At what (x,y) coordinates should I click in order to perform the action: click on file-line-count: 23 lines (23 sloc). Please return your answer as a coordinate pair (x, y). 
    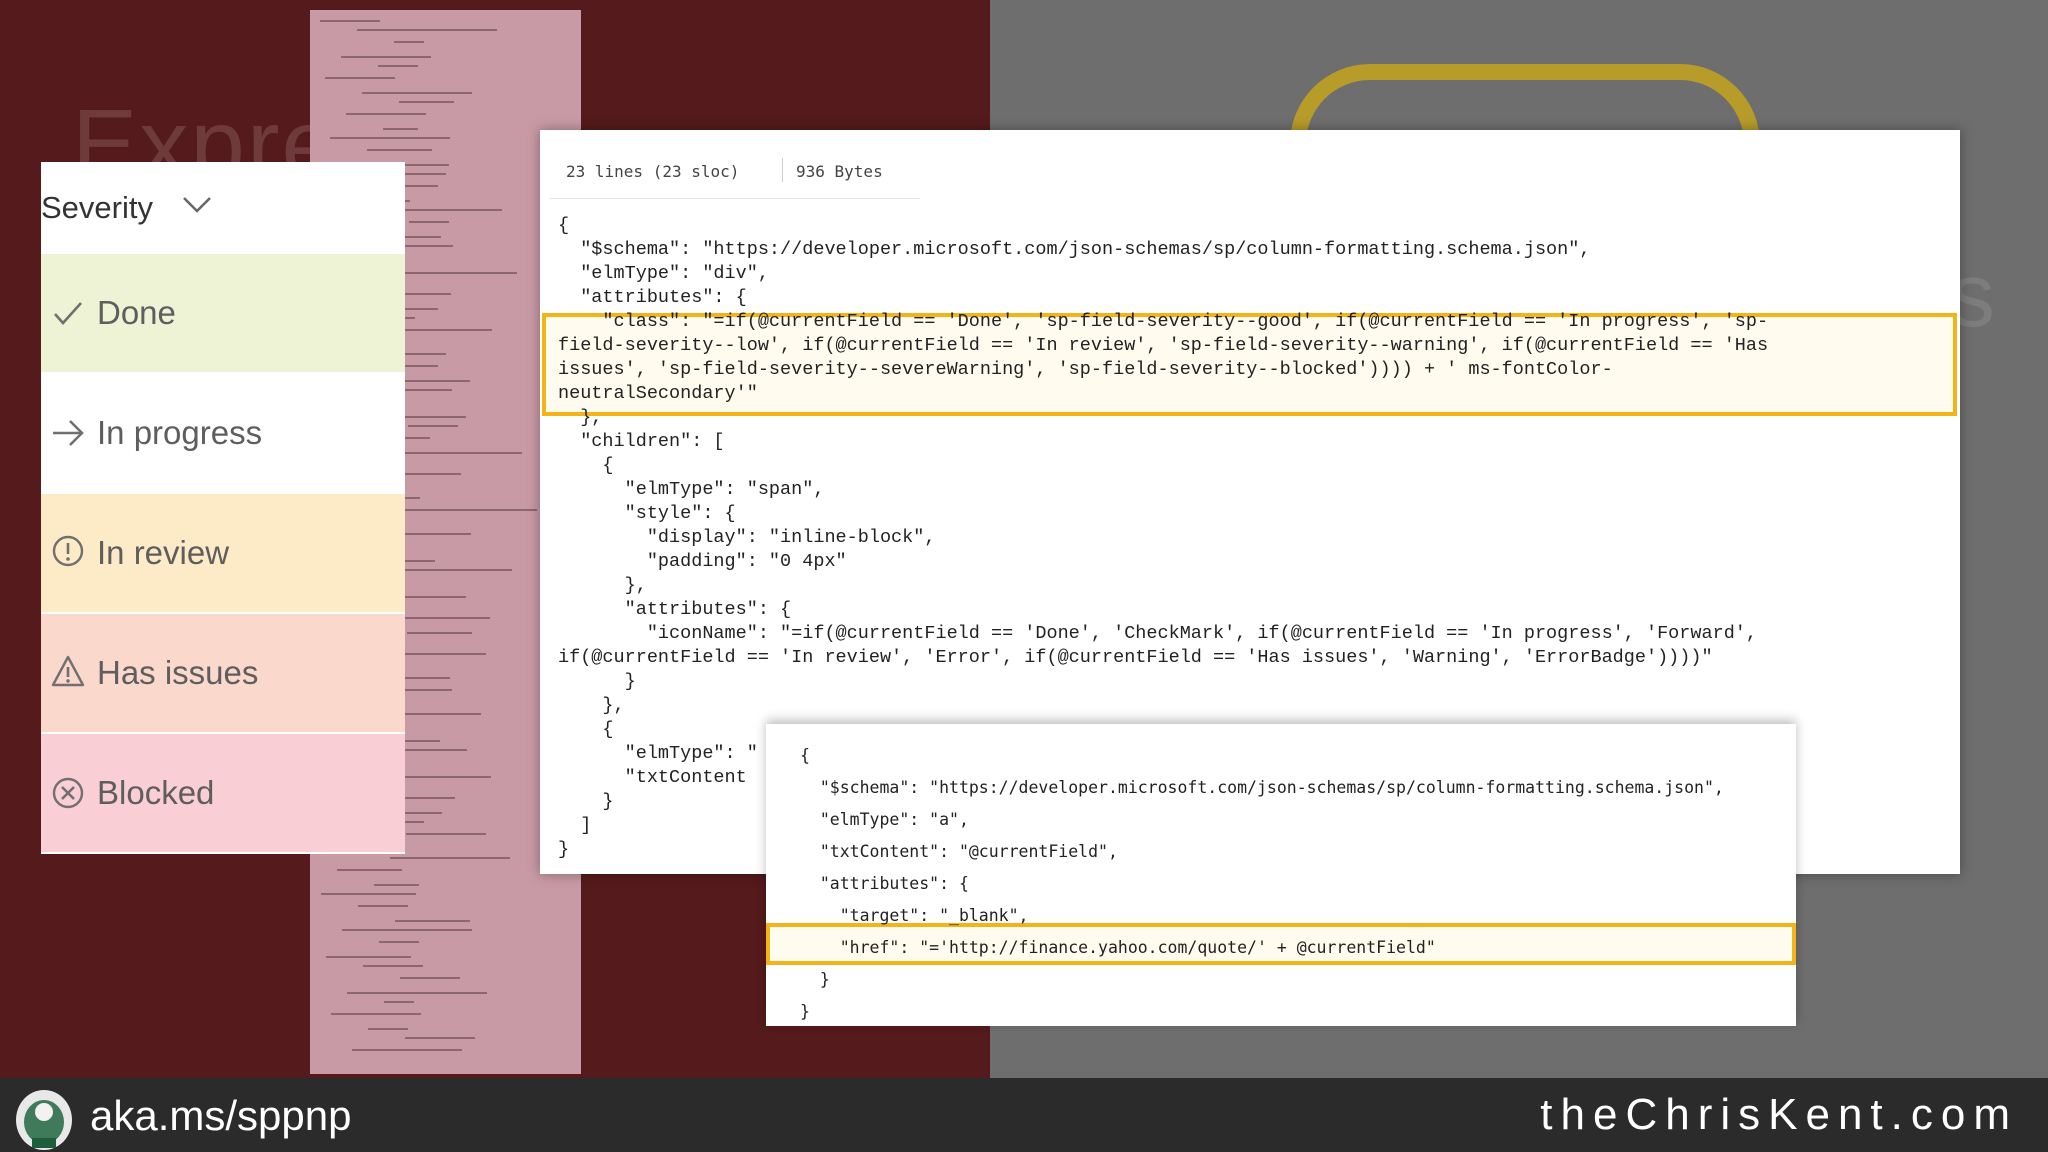
    Looking at the image, I should click on (653, 171).